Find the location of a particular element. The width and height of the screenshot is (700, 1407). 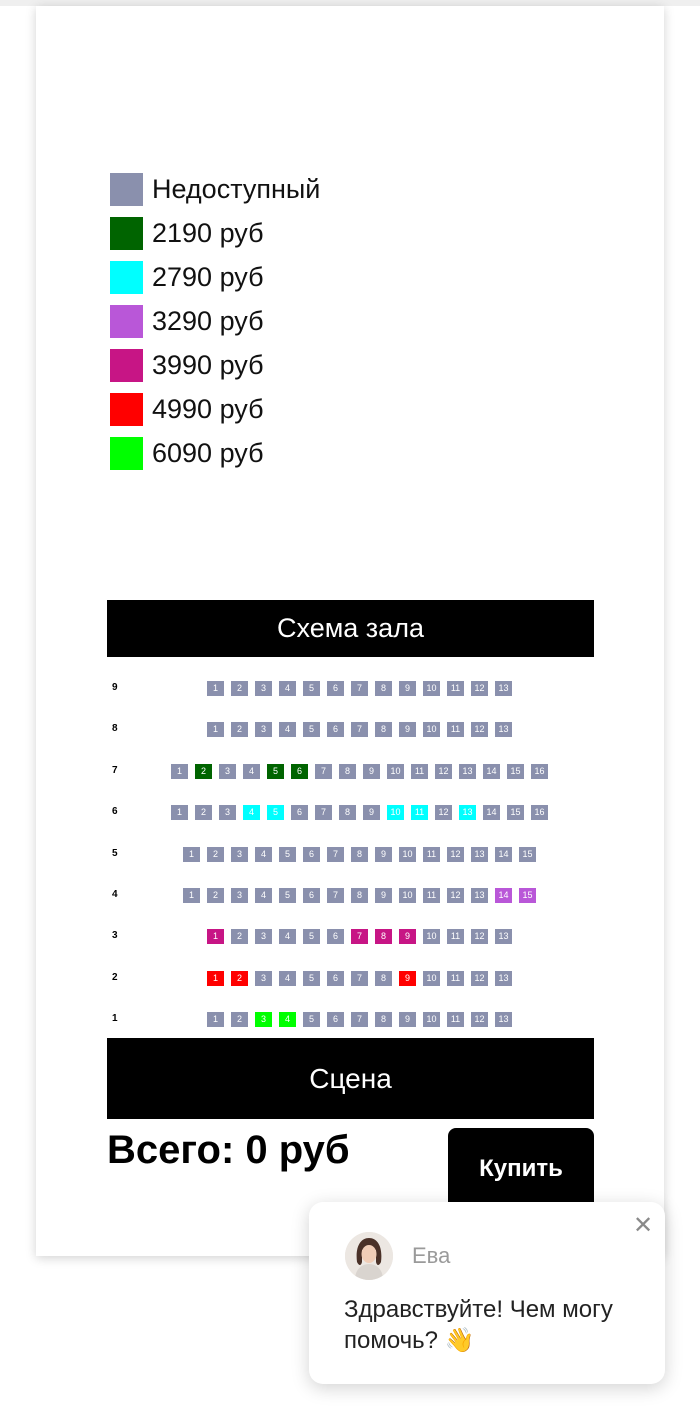

buy-button: Купить is located at coordinates (521, 1169).